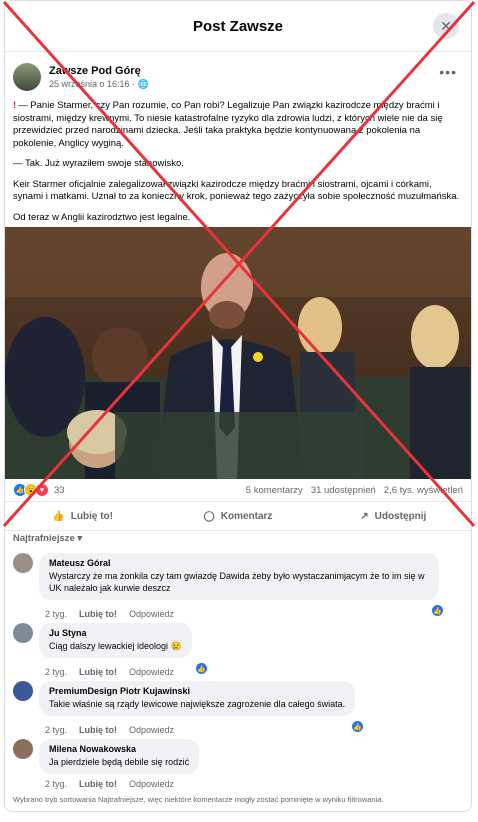 This screenshot has height=822, width=478. What do you see at coordinates (82, 516) in the screenshot?
I see `like-button: 👍 Lubię to!` at bounding box center [82, 516].